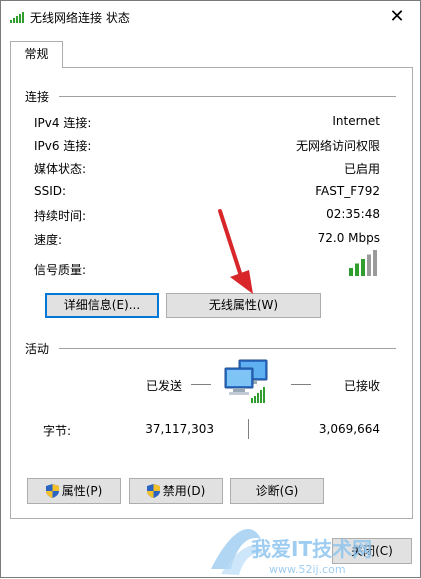  Describe the element at coordinates (348, 238) in the screenshot. I see `speed-value: 72.0 Mbps` at that location.